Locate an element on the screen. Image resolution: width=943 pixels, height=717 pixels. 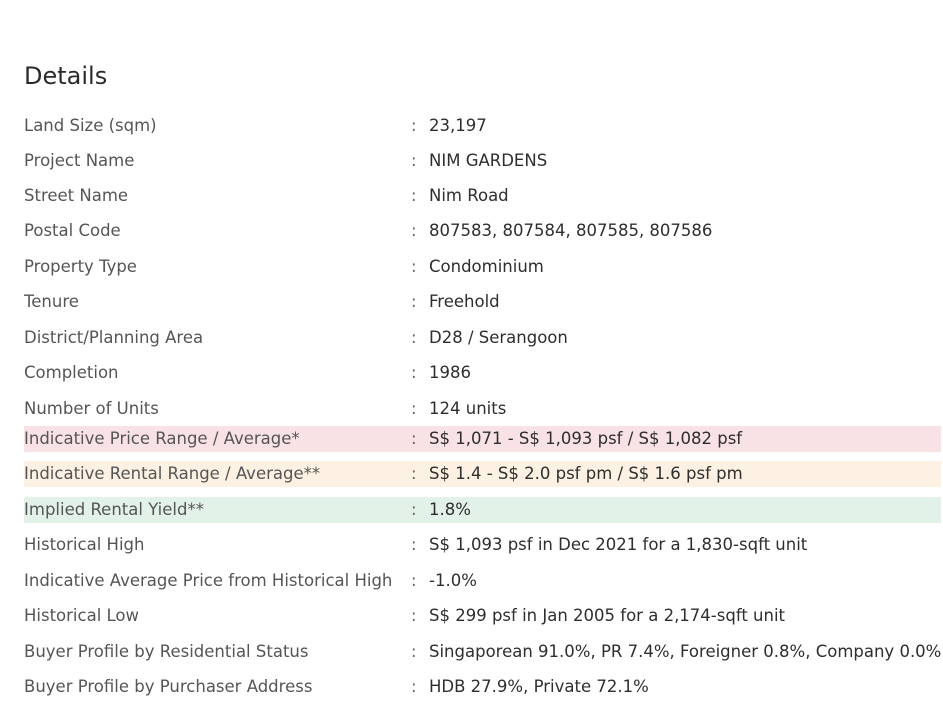
detail-label: Property Type is located at coordinates (80, 266).